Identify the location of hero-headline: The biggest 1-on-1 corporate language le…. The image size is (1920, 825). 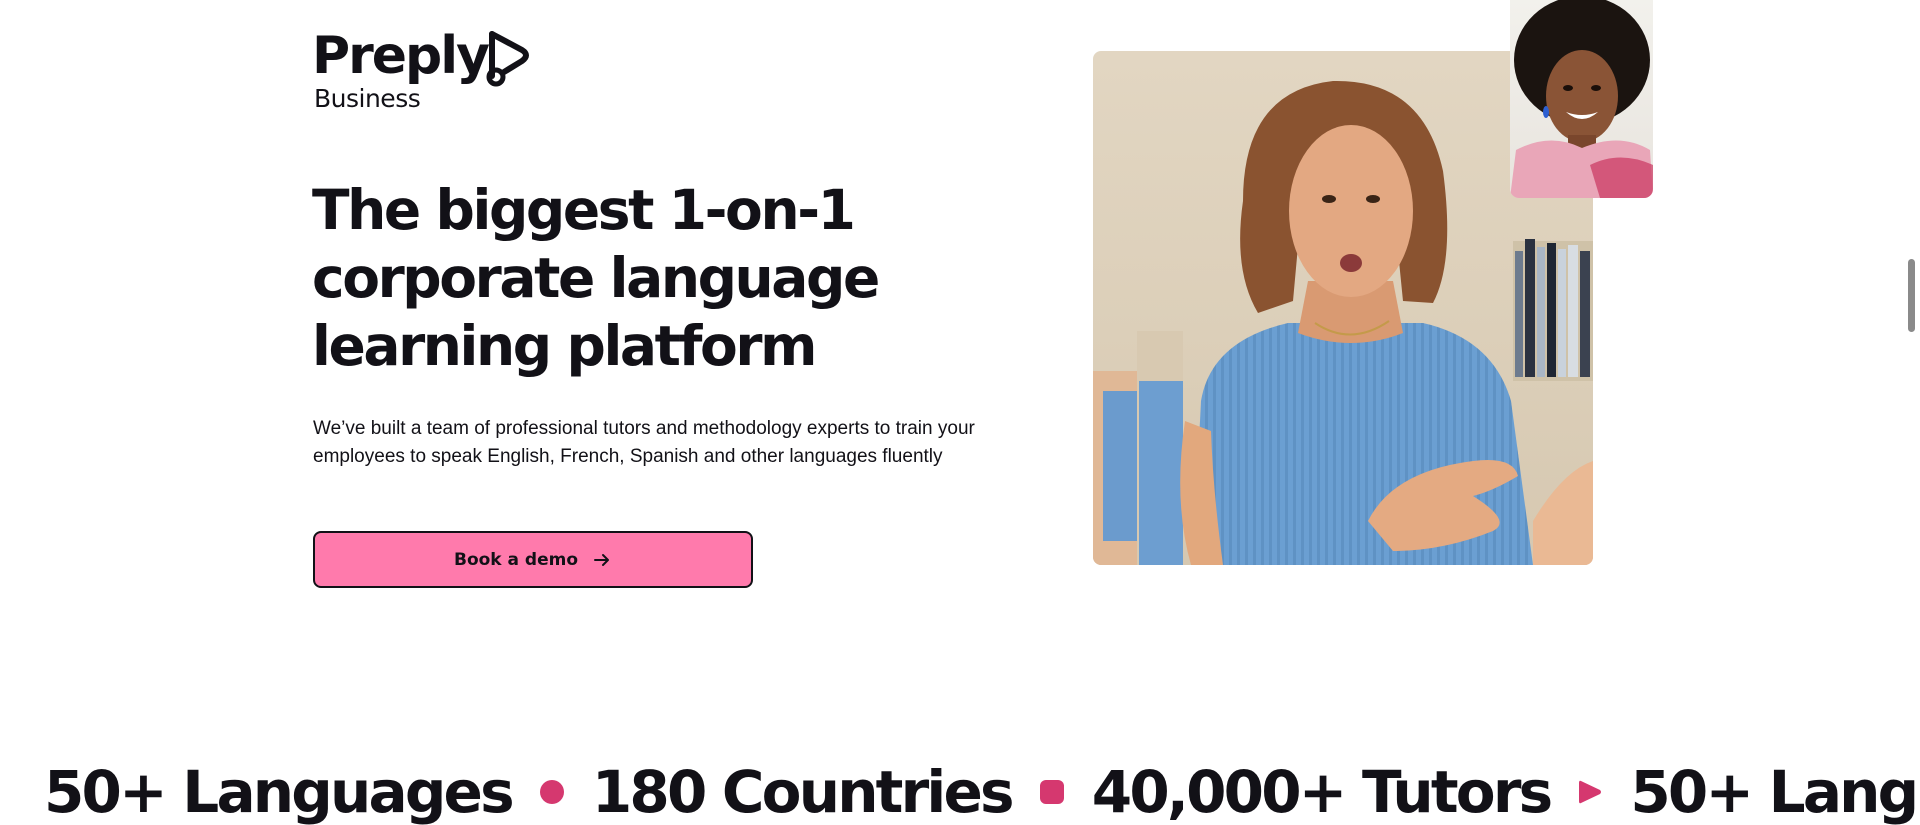
(596, 278).